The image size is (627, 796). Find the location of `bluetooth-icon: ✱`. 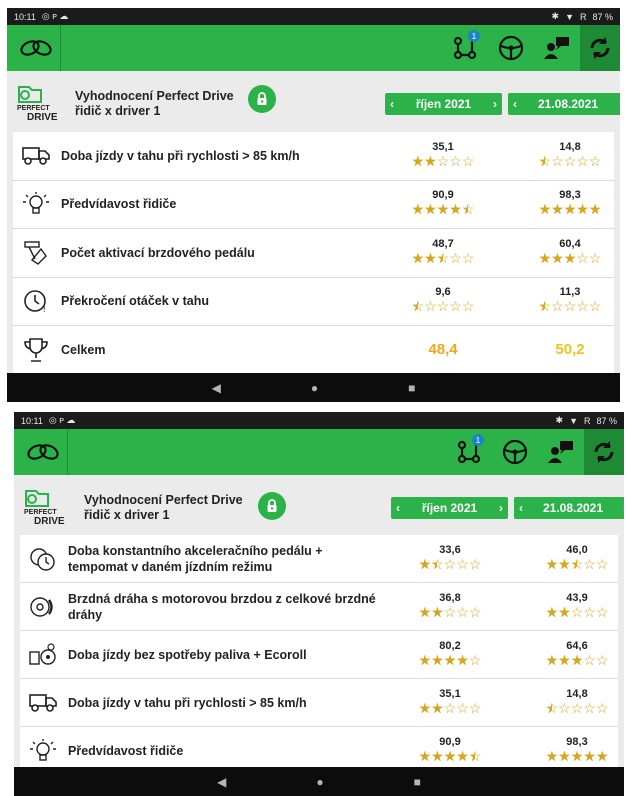

bluetooth-icon: ✱ is located at coordinates (555, 16).